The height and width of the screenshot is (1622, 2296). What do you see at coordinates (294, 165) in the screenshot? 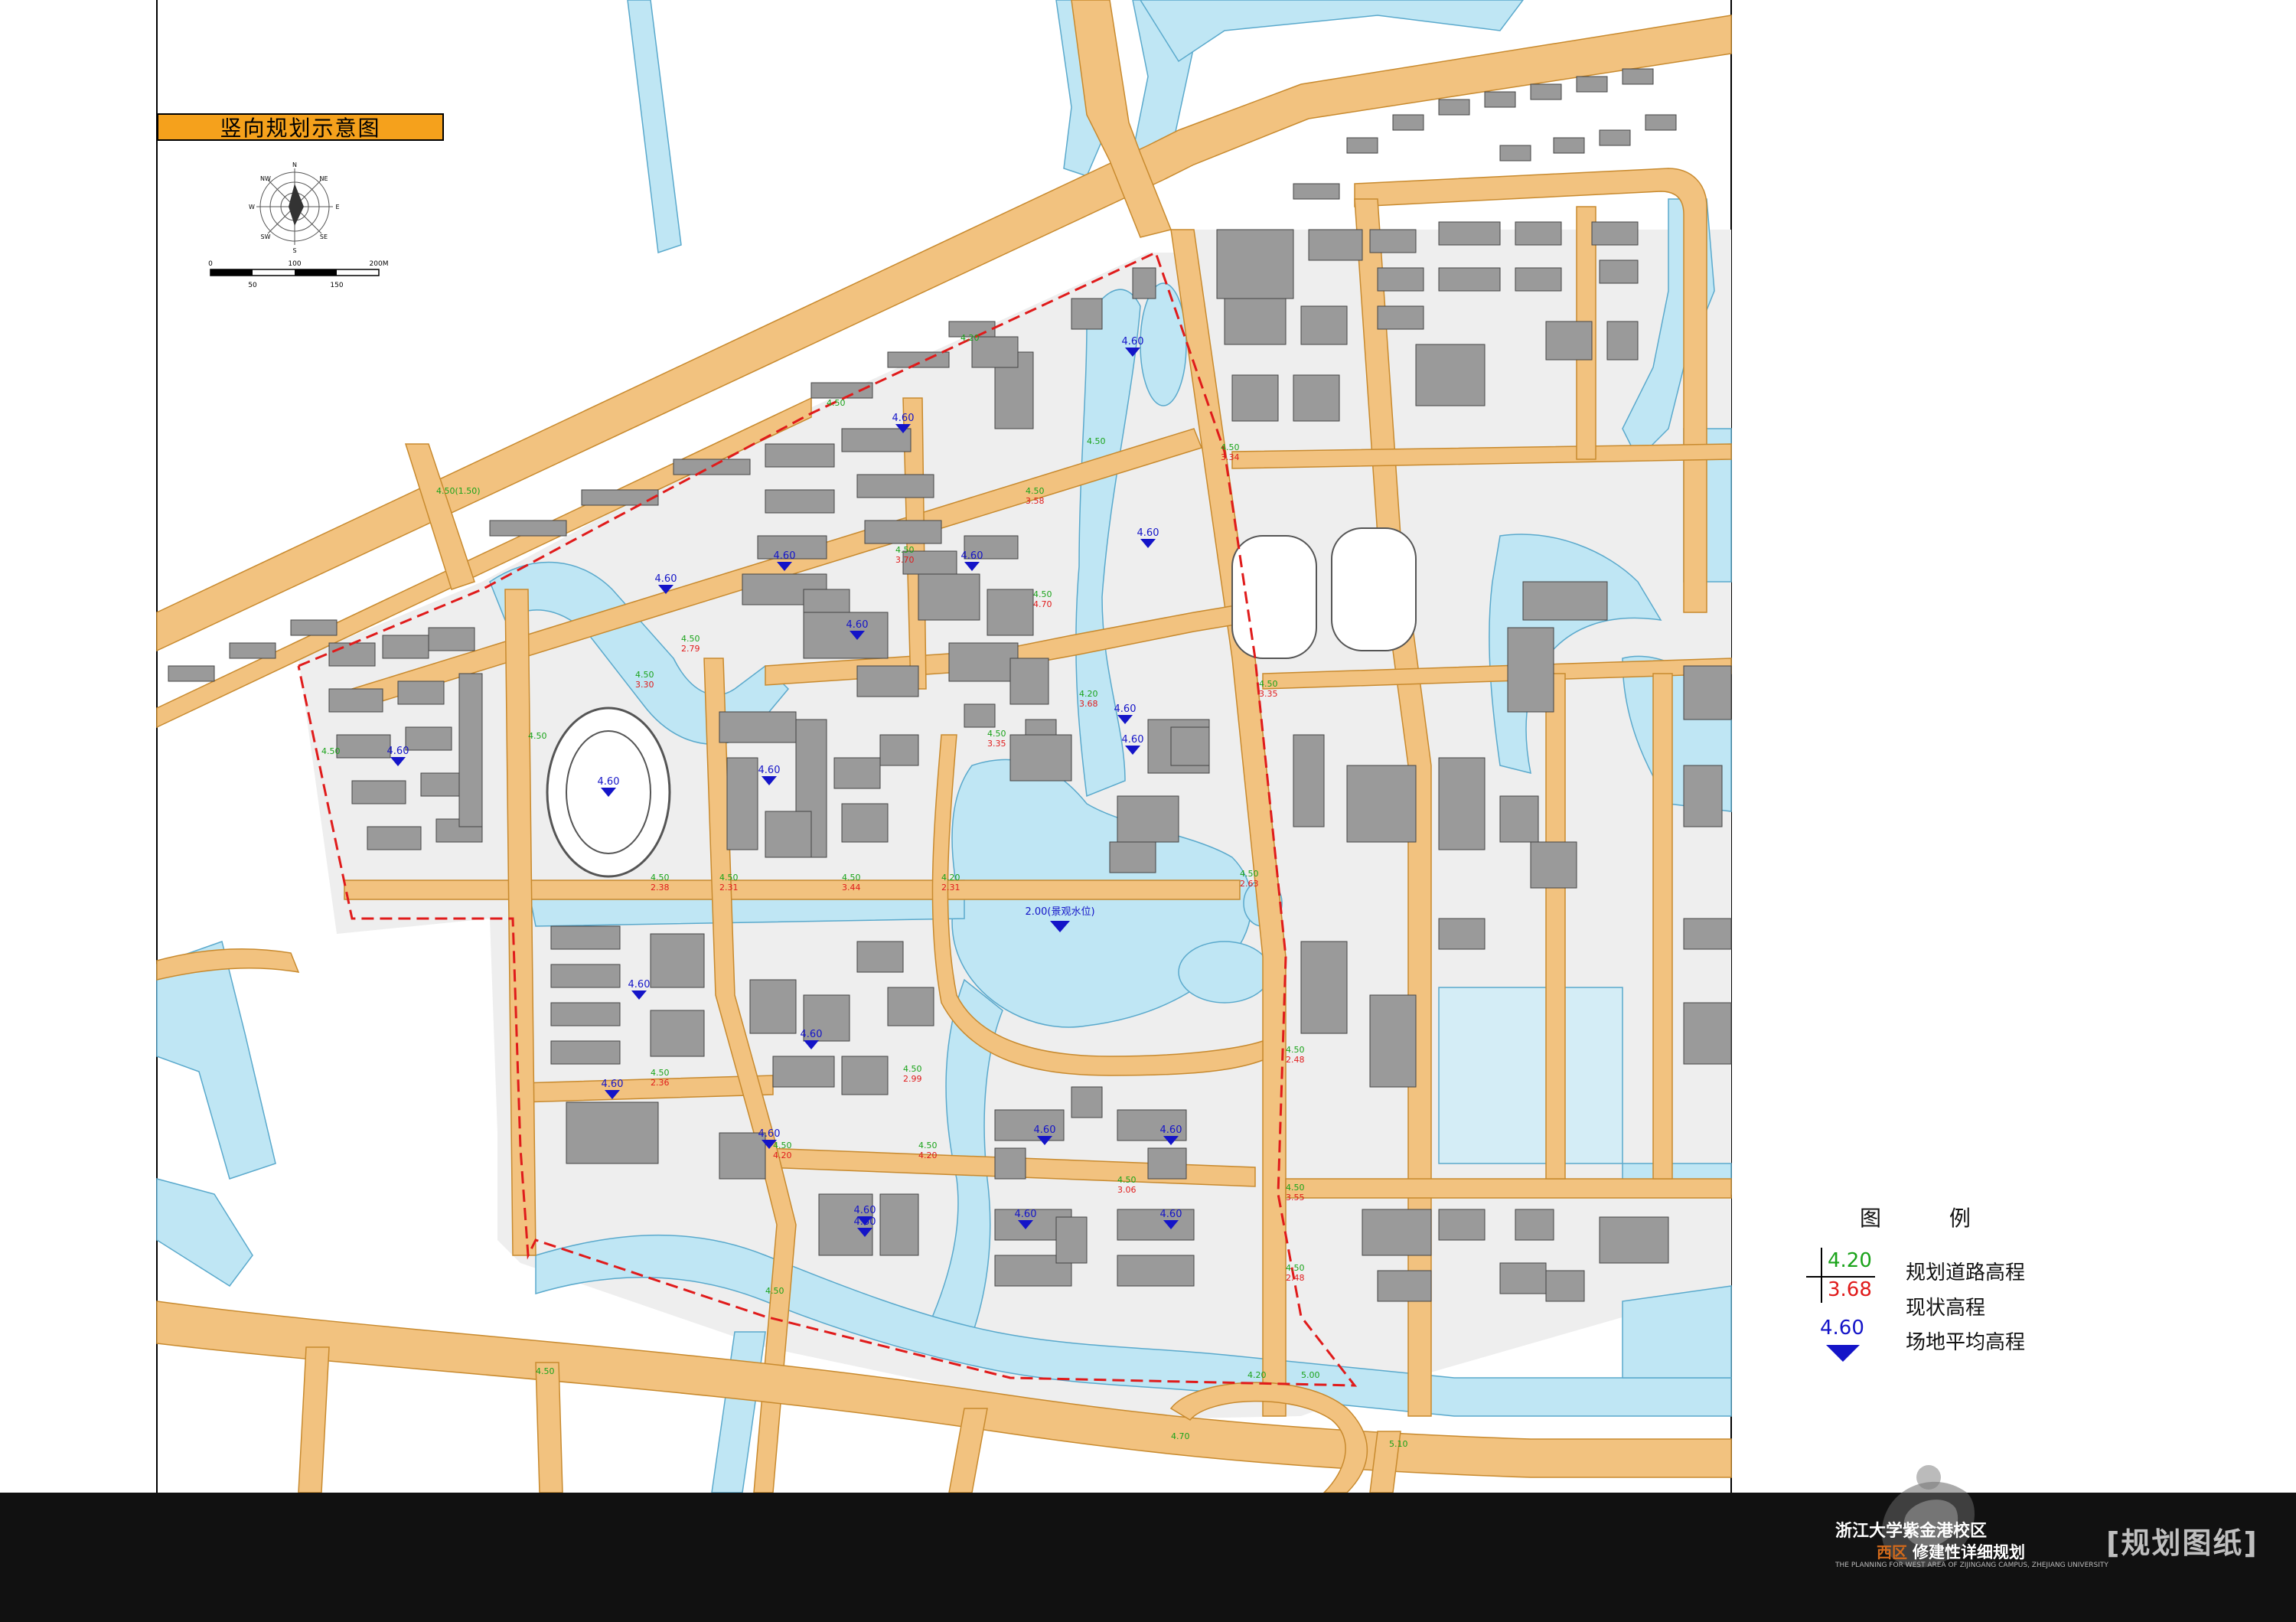
I see `compass-n: N` at bounding box center [294, 165].